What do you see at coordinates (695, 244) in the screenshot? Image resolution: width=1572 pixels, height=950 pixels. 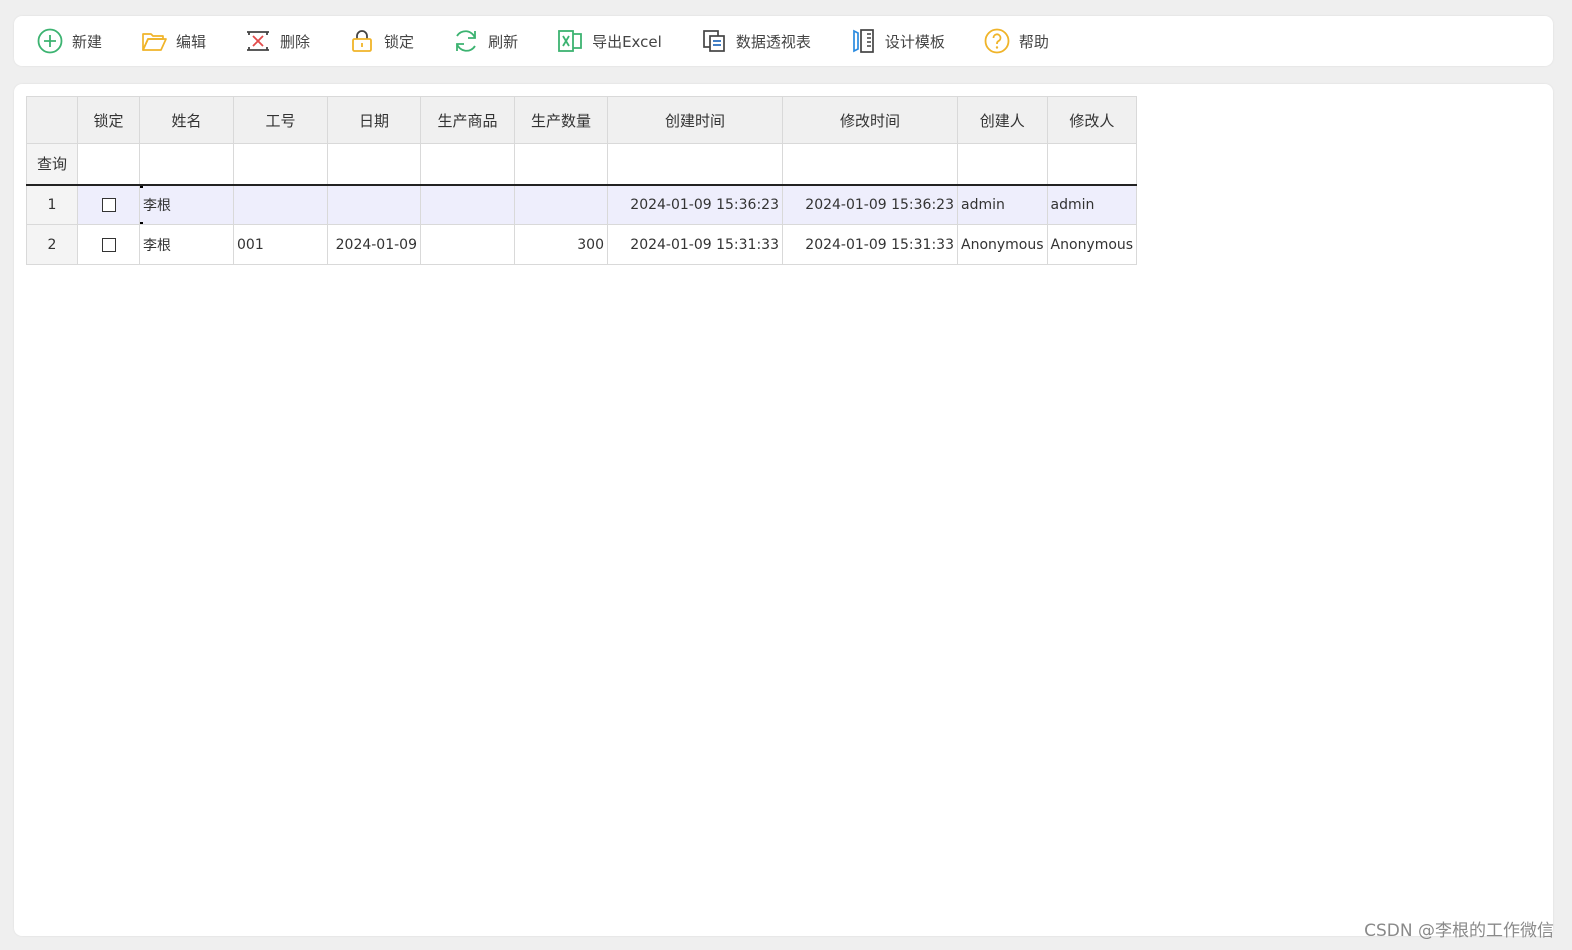 I see `created-cell: 2024-01-09 15:31:33` at bounding box center [695, 244].